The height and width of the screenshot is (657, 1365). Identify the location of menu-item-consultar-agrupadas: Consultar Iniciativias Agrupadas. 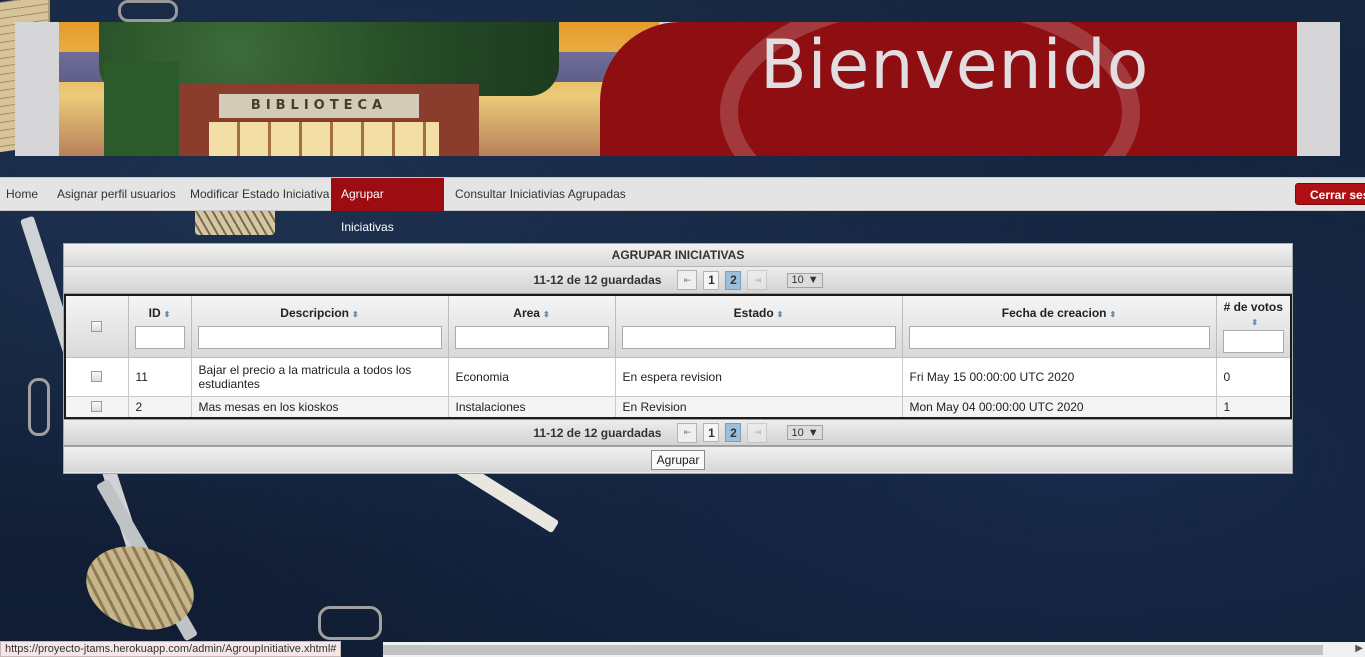
(540, 194).